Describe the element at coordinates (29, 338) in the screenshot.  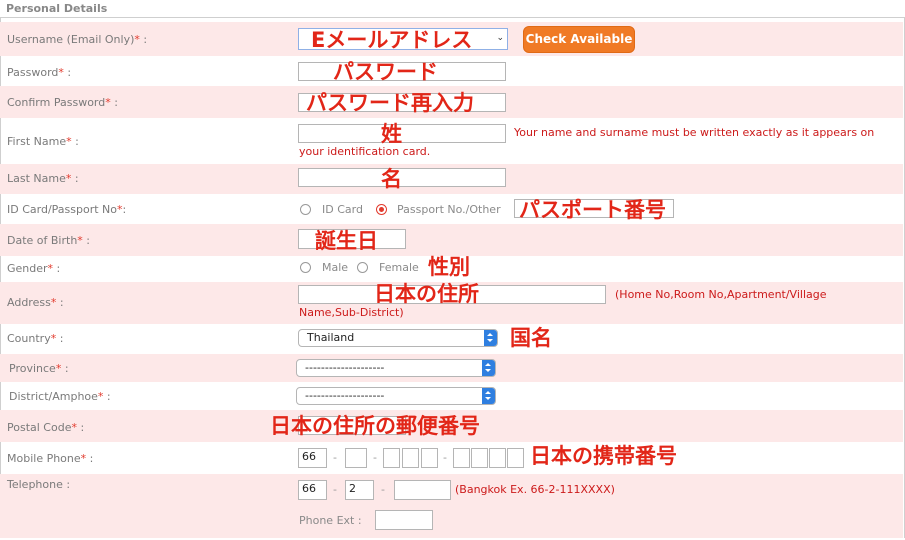
I see `country-label: Country` at that location.